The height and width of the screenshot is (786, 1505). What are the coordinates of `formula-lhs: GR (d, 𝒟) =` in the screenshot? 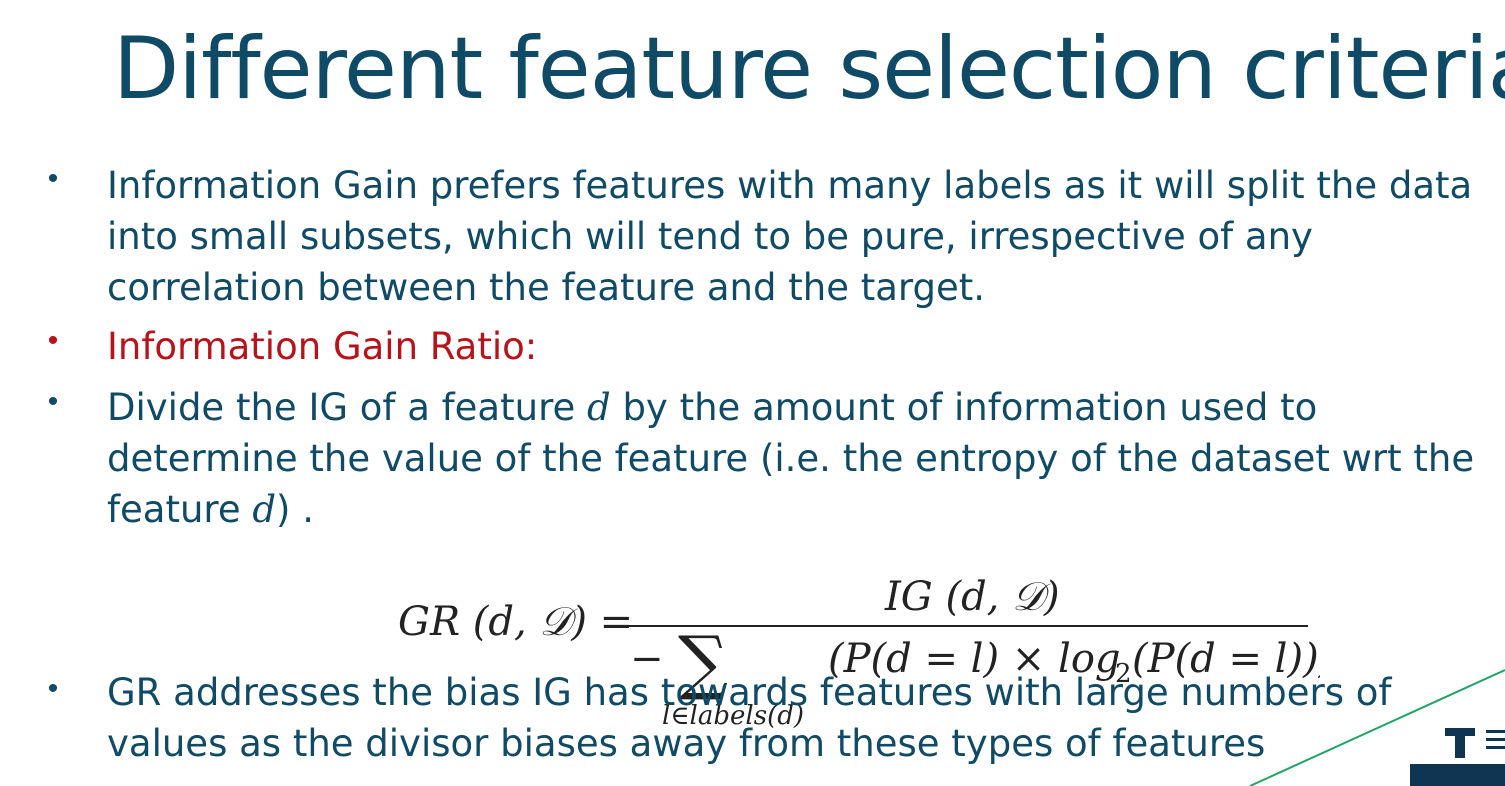 It's located at (515, 622).